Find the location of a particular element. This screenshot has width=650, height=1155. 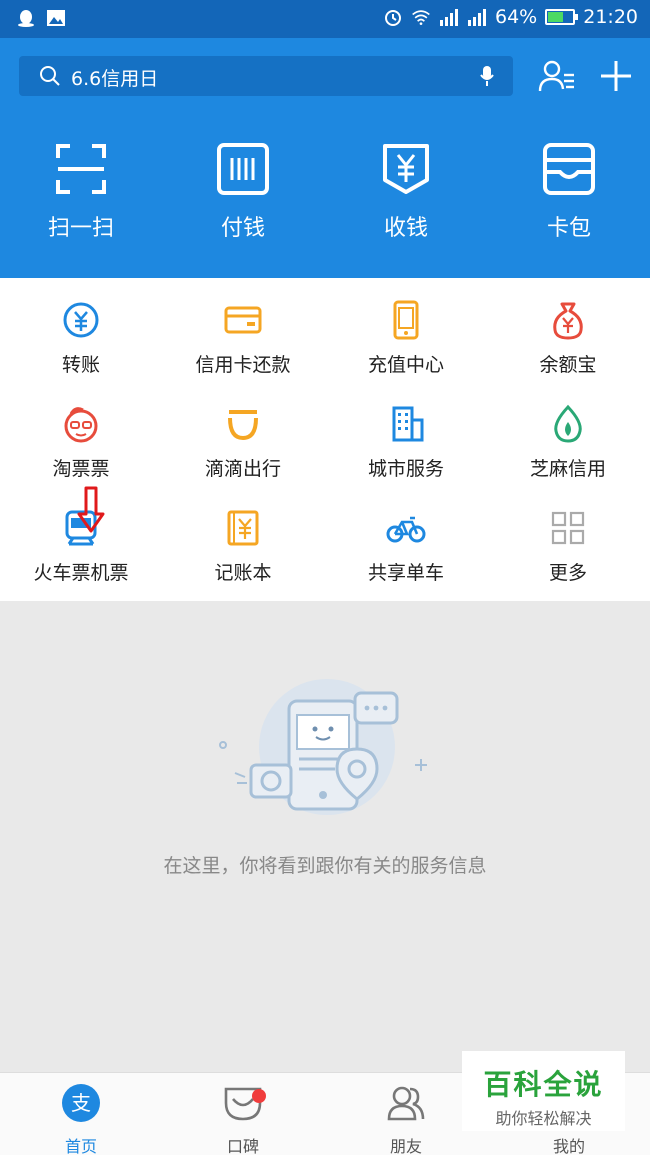

service-label: 滴滴出行 is located at coordinates (242, 469).